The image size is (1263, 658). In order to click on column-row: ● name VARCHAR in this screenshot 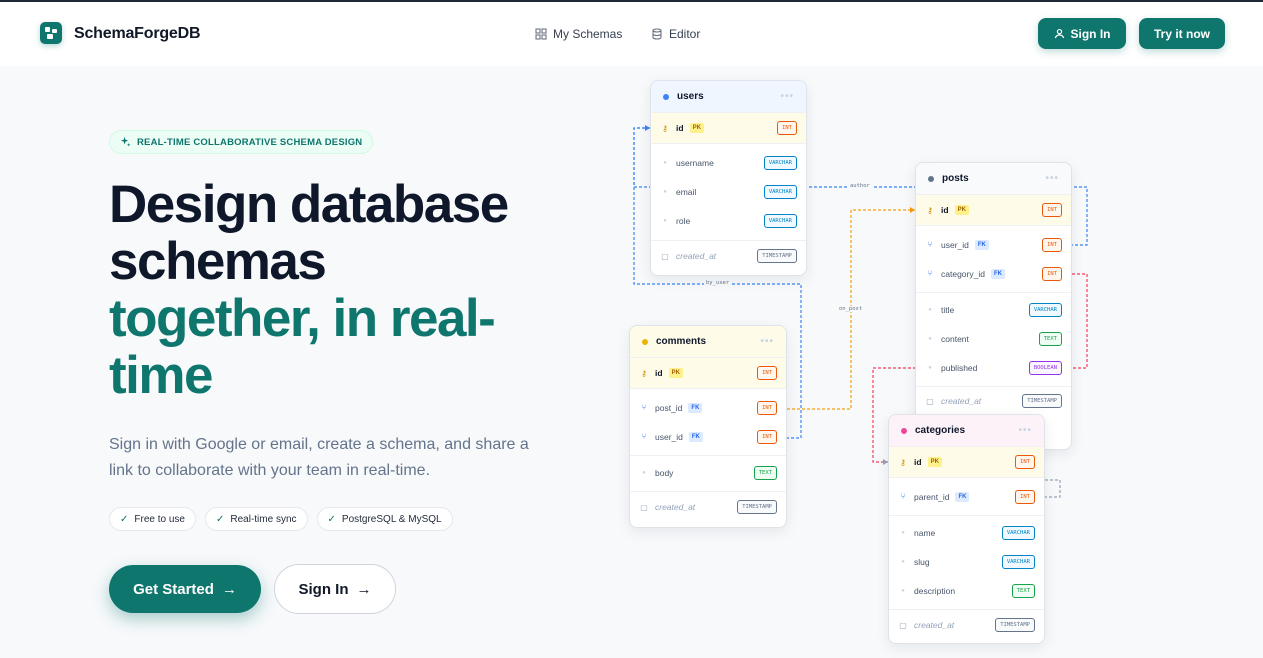, I will do `click(966, 532)`.